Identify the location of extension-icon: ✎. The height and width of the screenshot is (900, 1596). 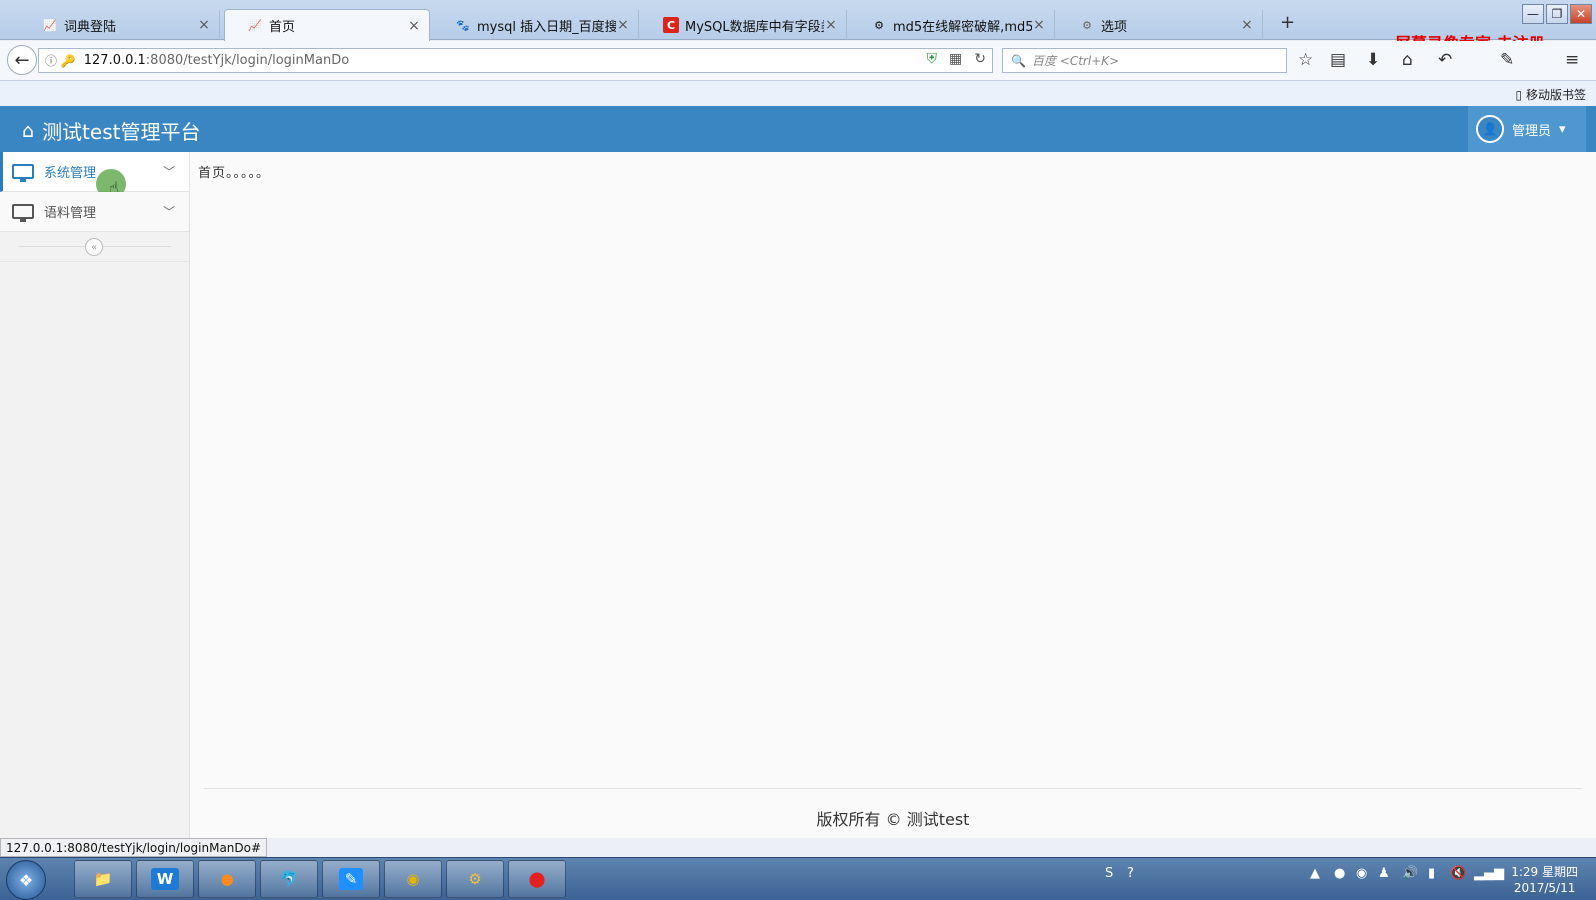
(1507, 60).